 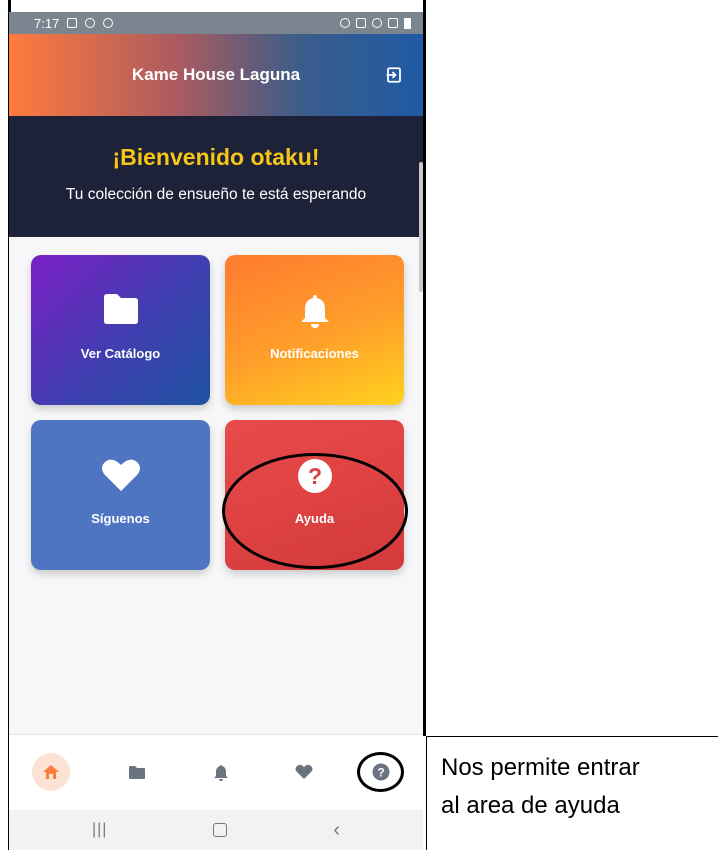 What do you see at coordinates (47, 23) in the screenshot?
I see `status-time: 7:17` at bounding box center [47, 23].